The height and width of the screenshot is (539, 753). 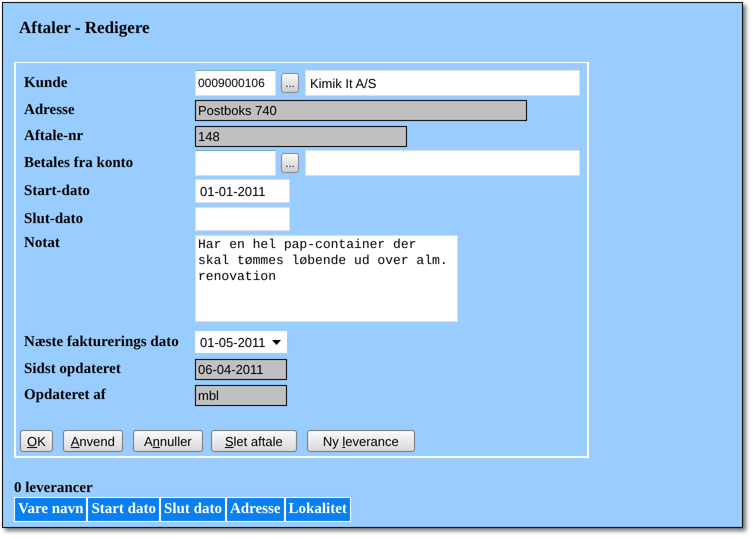 I want to click on window-title: Aftaler - Redigere, so click(x=84, y=28).